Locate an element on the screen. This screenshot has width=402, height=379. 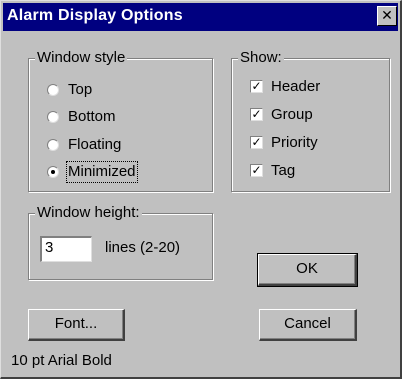
ok-button: OK is located at coordinates (307, 270).